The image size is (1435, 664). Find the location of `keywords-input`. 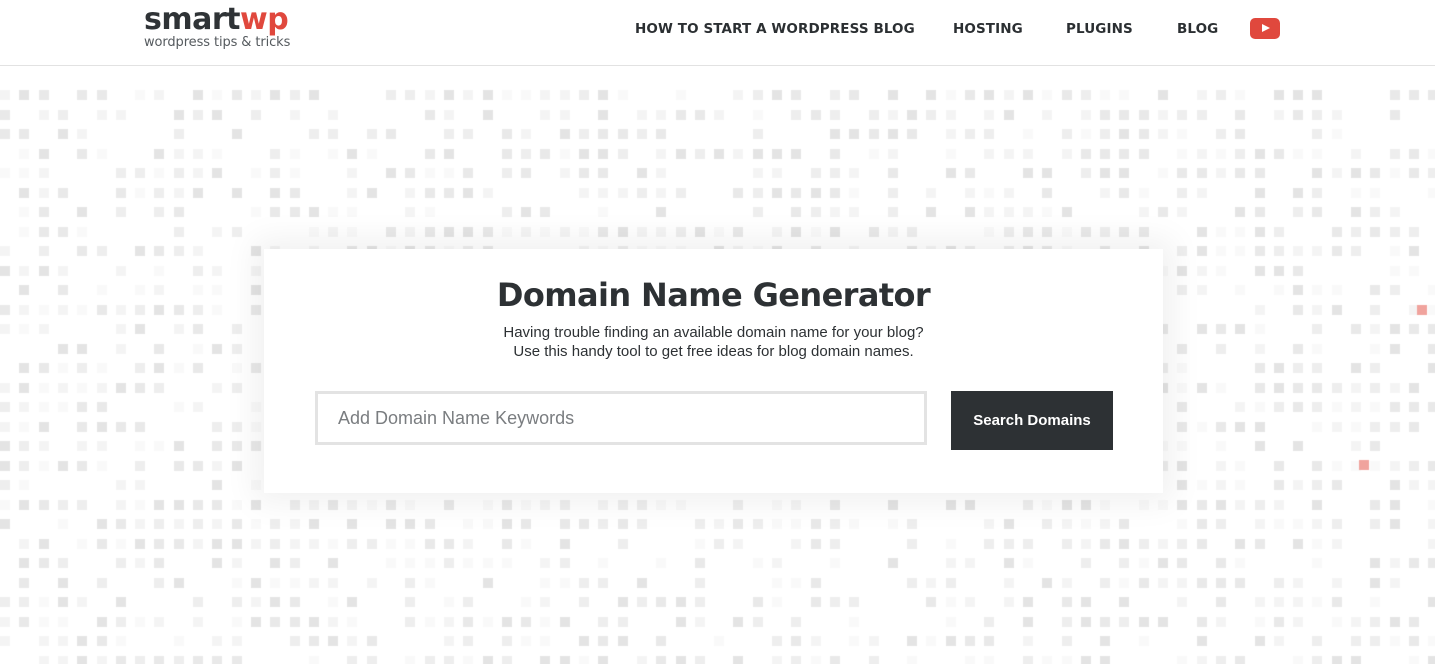

keywords-input is located at coordinates (621, 418).